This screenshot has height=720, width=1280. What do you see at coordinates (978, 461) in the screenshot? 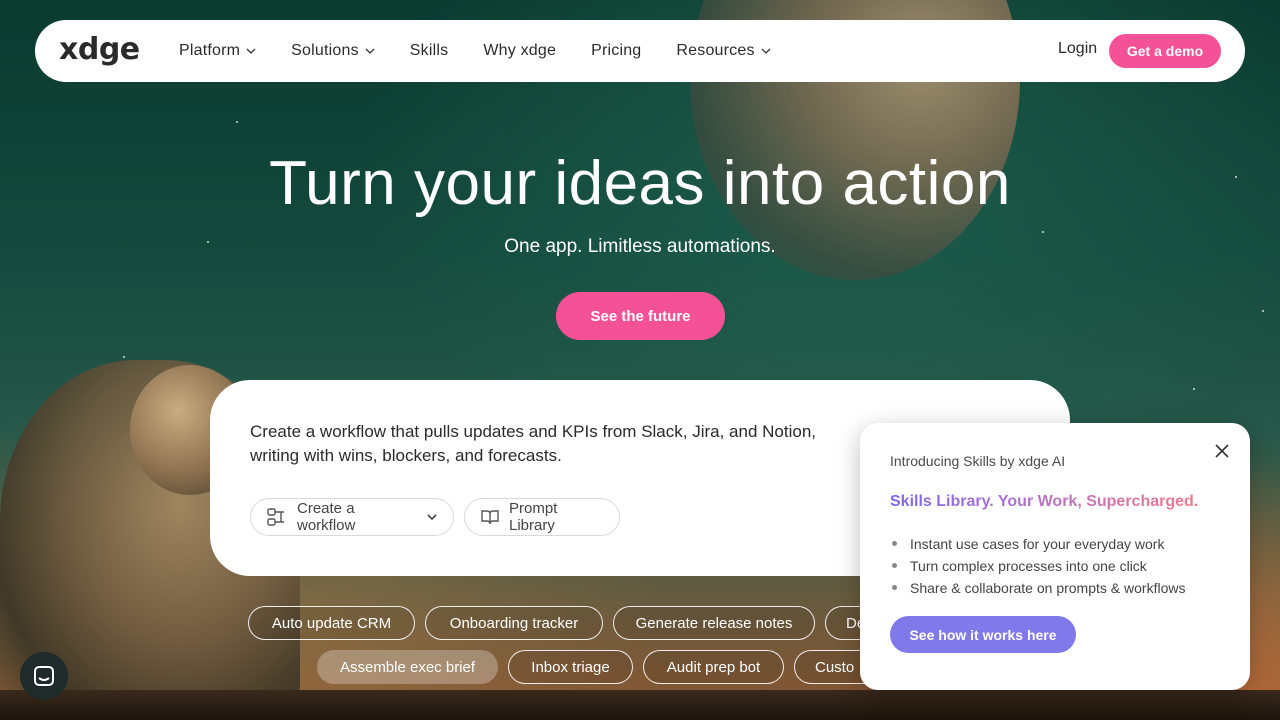
I see `popup-intro: Introducing Skills by xdge AI` at bounding box center [978, 461].